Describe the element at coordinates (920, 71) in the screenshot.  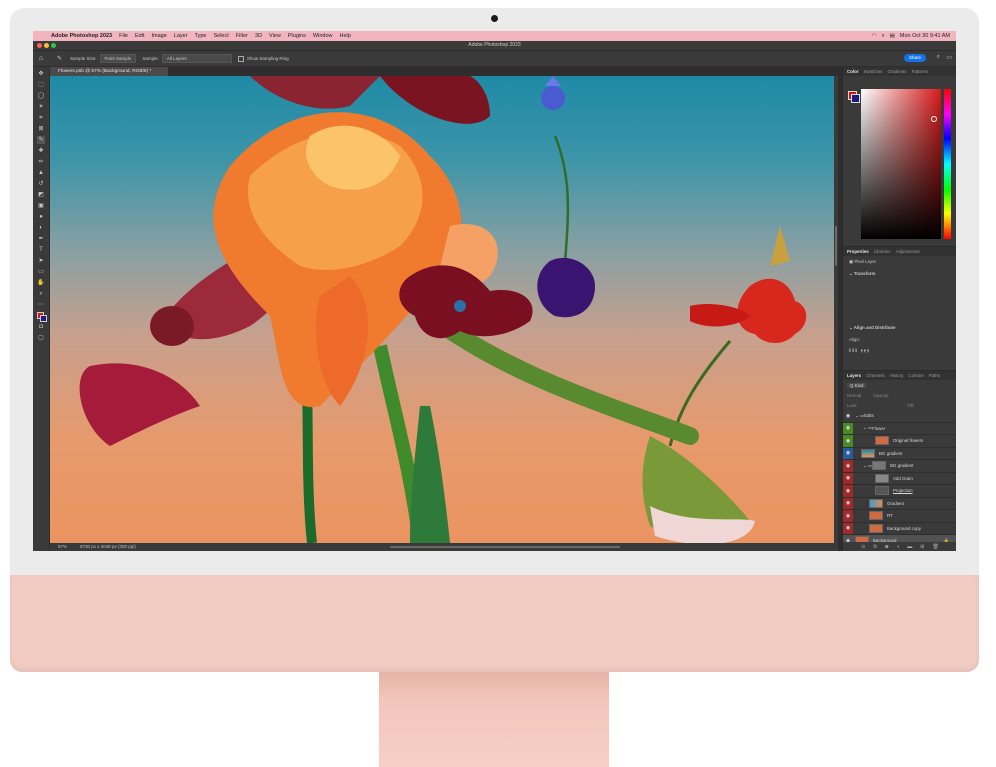
I see `tab-patterns: Patterns` at that location.